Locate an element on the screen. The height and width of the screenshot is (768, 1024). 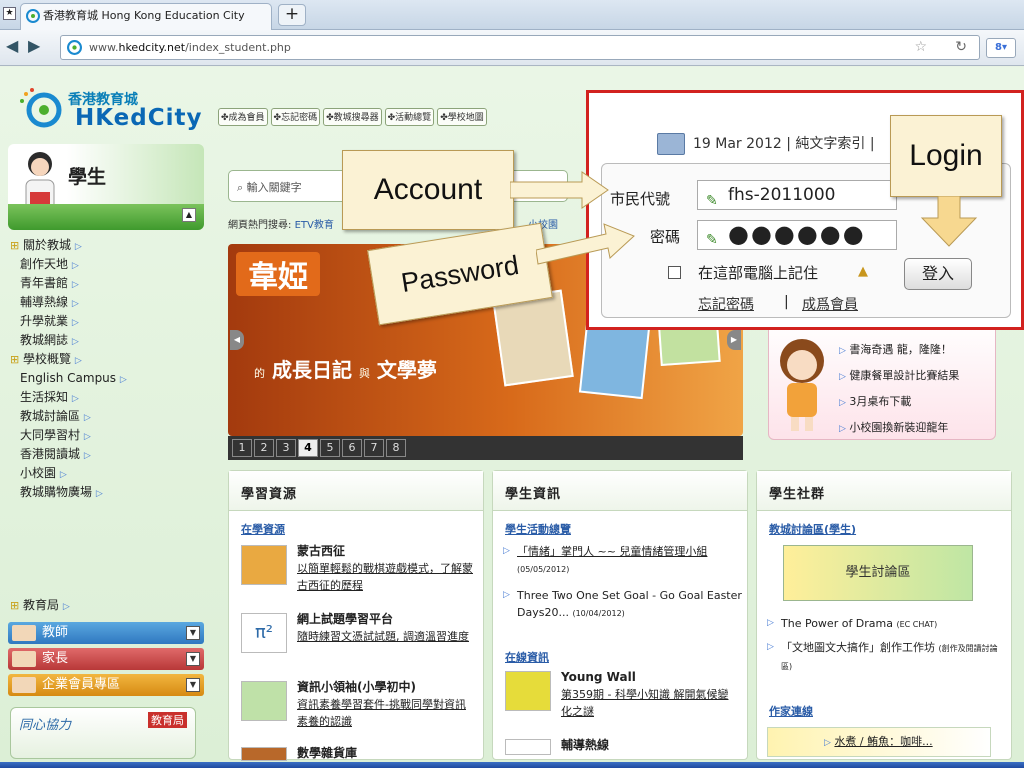
banner-page-1: 1 is located at coordinates (242, 448).